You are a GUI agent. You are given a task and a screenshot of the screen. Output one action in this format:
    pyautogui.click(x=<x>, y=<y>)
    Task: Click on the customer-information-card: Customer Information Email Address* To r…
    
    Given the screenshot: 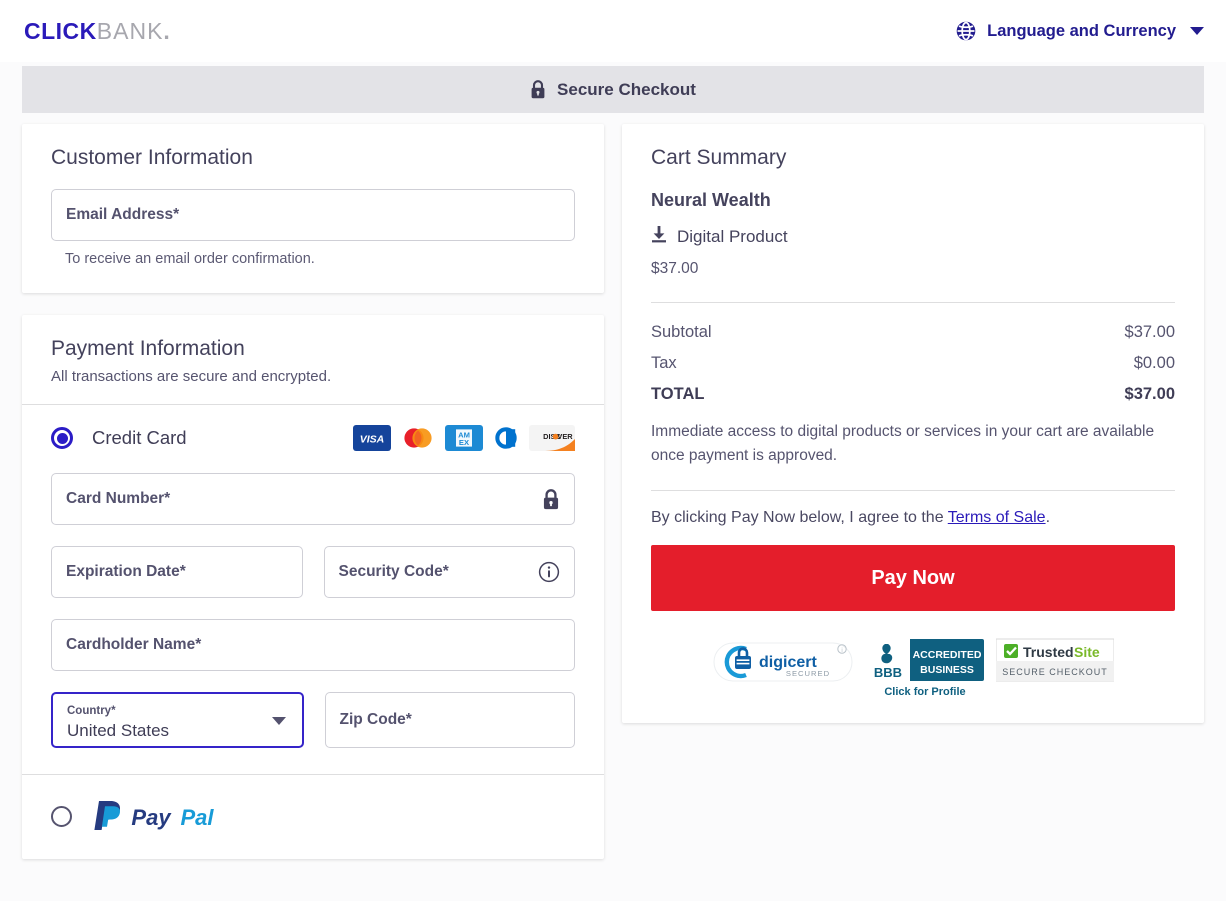 What is the action you would take?
    pyautogui.click(x=313, y=208)
    